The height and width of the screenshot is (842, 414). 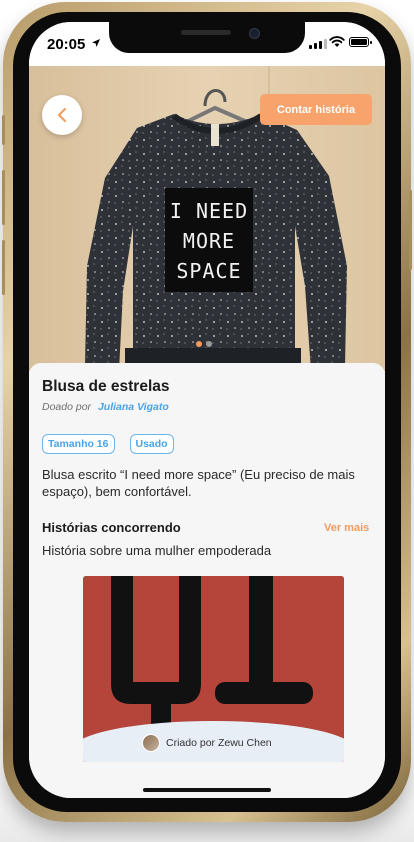 What do you see at coordinates (316, 109) in the screenshot?
I see `tell-story-button: Contar história` at bounding box center [316, 109].